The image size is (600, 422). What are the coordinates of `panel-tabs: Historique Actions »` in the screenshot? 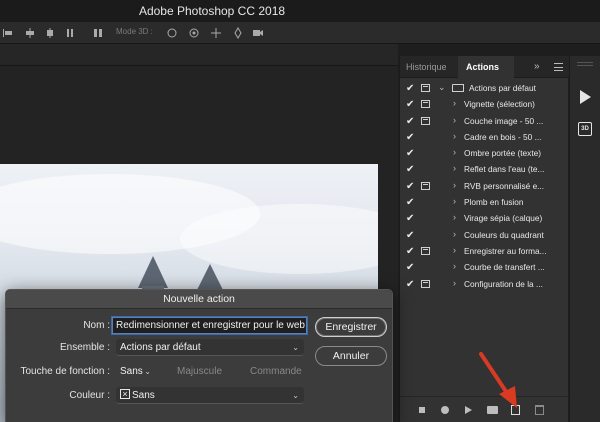 It's located at (484, 67).